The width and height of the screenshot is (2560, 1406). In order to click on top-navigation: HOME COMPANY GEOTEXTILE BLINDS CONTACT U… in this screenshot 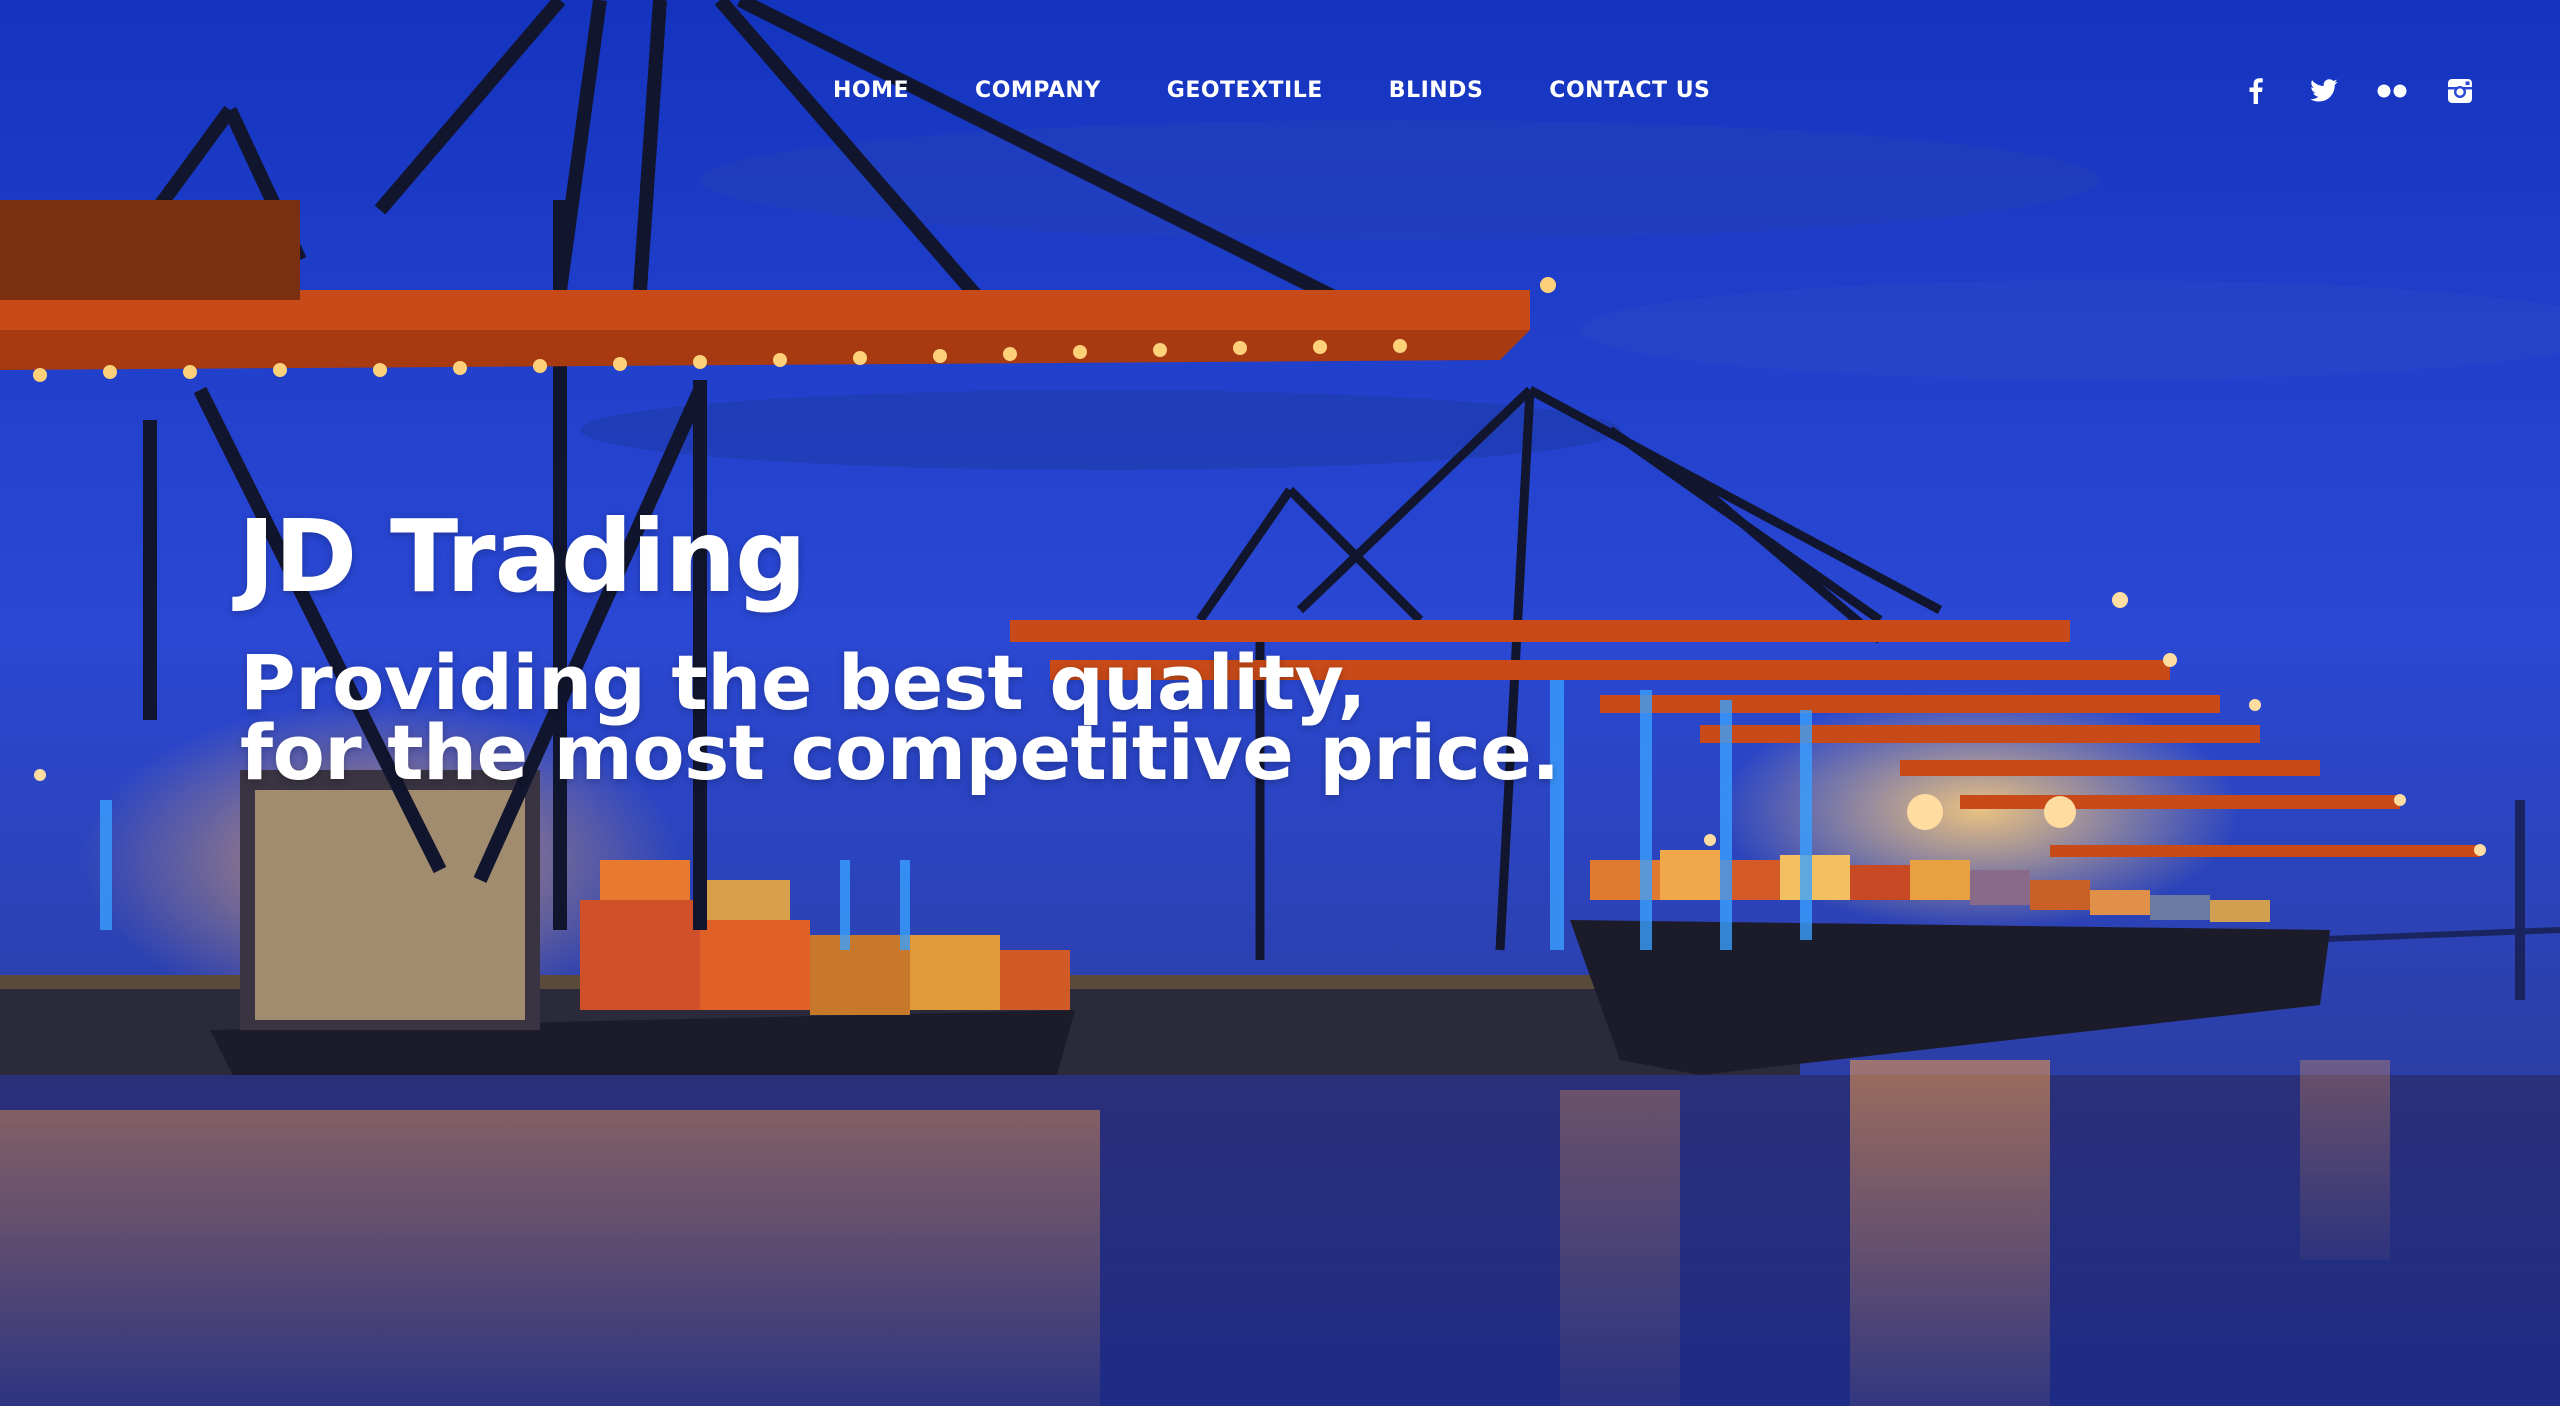, I will do `click(1280, 91)`.